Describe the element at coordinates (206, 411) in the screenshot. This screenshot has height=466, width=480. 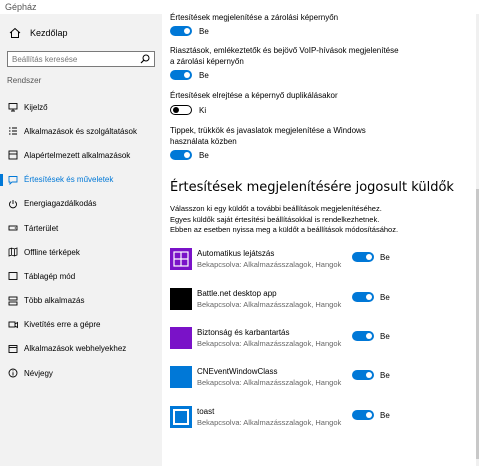
I see `sender-name: toast` at that location.